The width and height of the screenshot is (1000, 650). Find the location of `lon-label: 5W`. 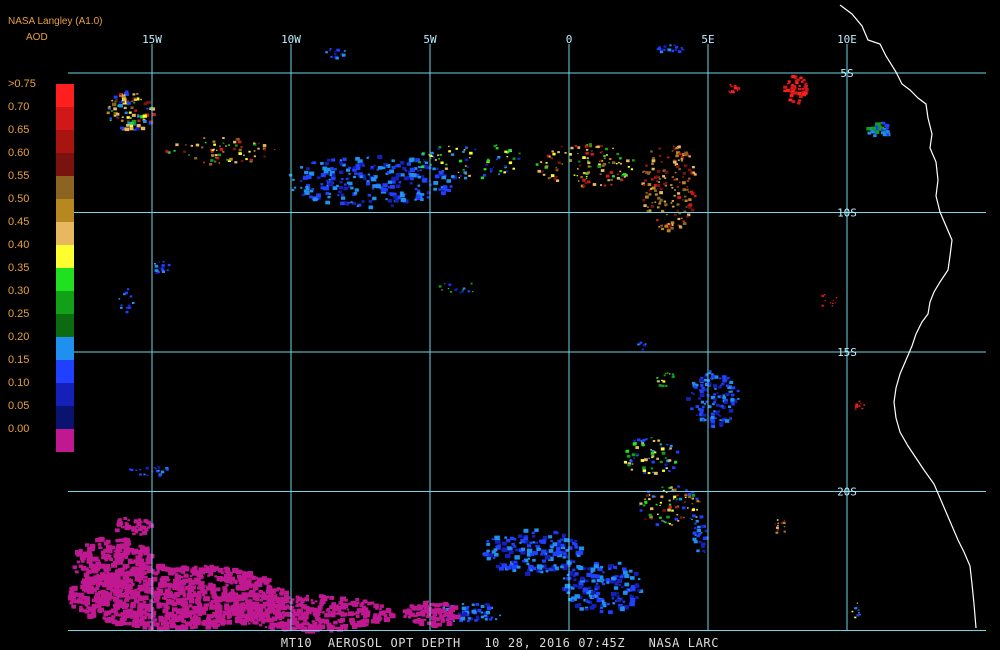

lon-label: 5W is located at coordinates (430, 39).